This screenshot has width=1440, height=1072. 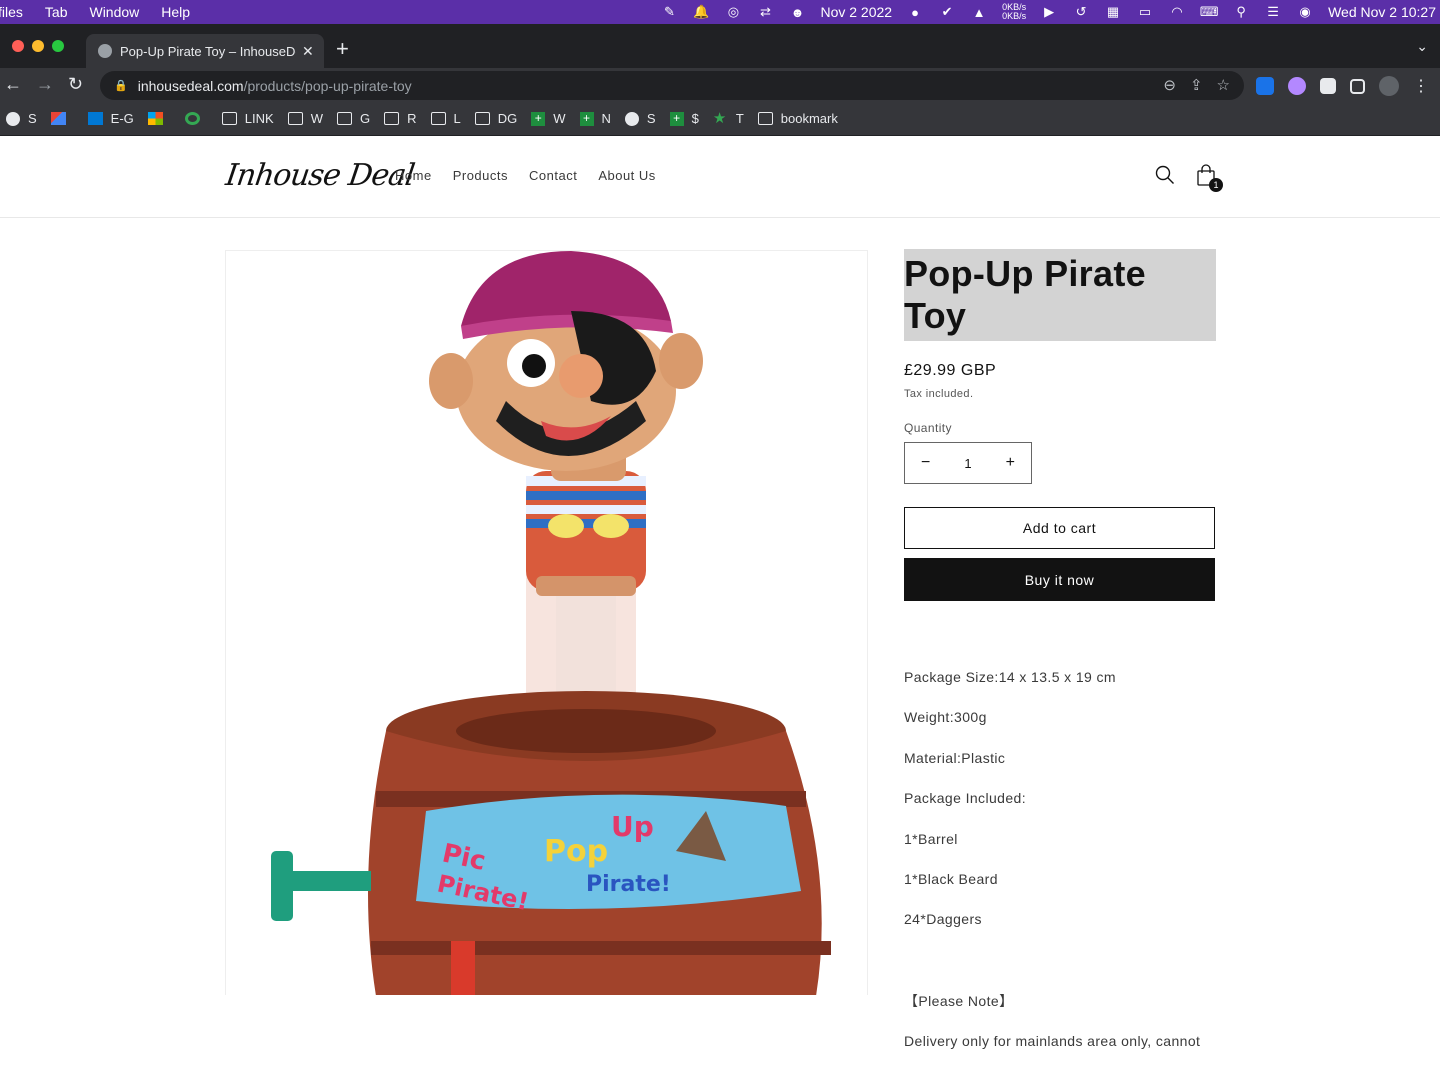 I want to click on bookmark-folder: L, so click(x=445, y=118).